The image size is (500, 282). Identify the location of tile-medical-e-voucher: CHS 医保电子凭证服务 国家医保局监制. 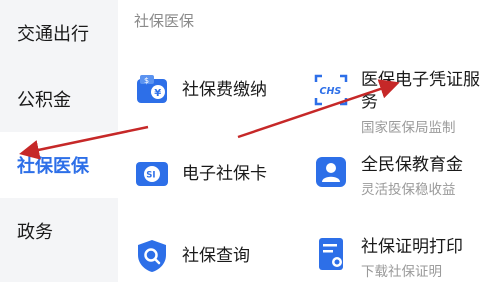
(403, 103).